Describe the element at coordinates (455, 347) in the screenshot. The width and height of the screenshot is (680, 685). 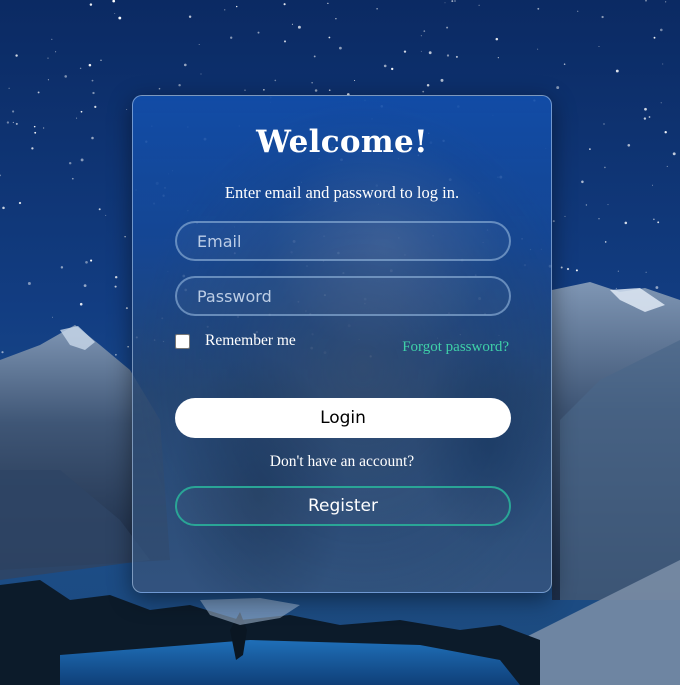
I see `forgot-password-link: Forgot password?` at that location.